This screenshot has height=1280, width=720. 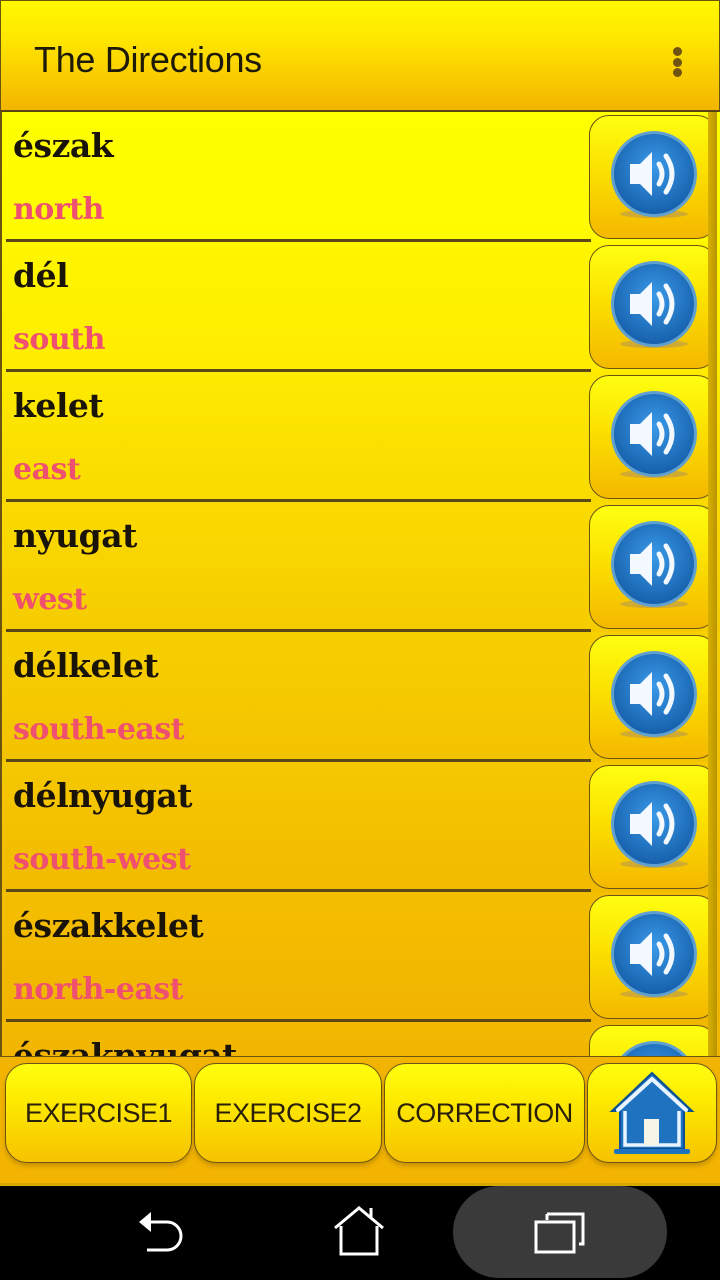 I want to click on hungarian-word: nyugat, so click(x=75, y=535).